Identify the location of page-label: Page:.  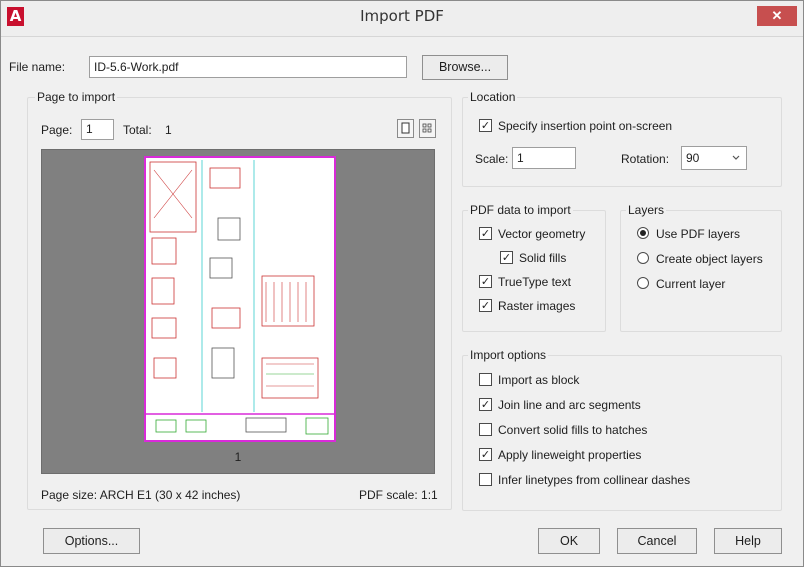
(57, 130).